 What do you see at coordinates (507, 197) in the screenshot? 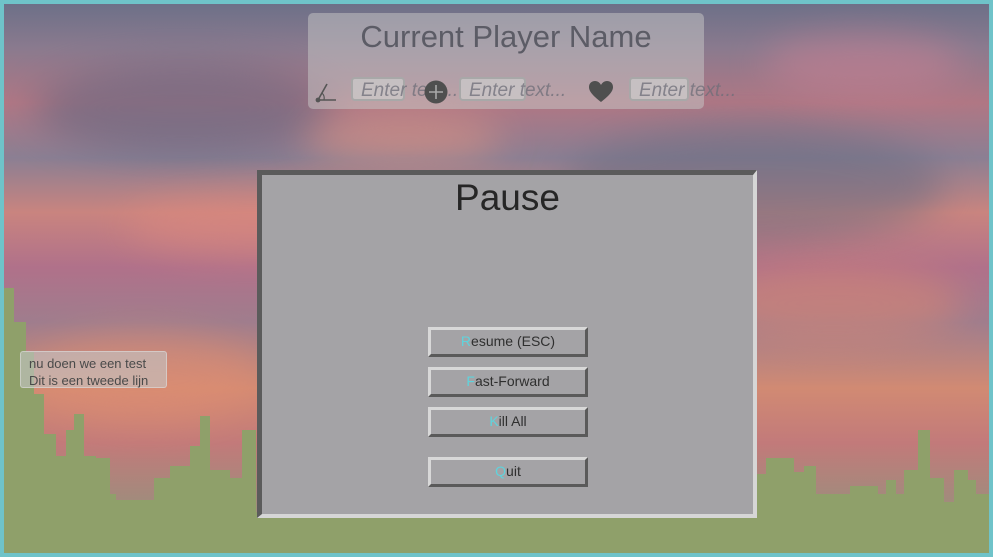
I see `pause-title: Pause` at bounding box center [507, 197].